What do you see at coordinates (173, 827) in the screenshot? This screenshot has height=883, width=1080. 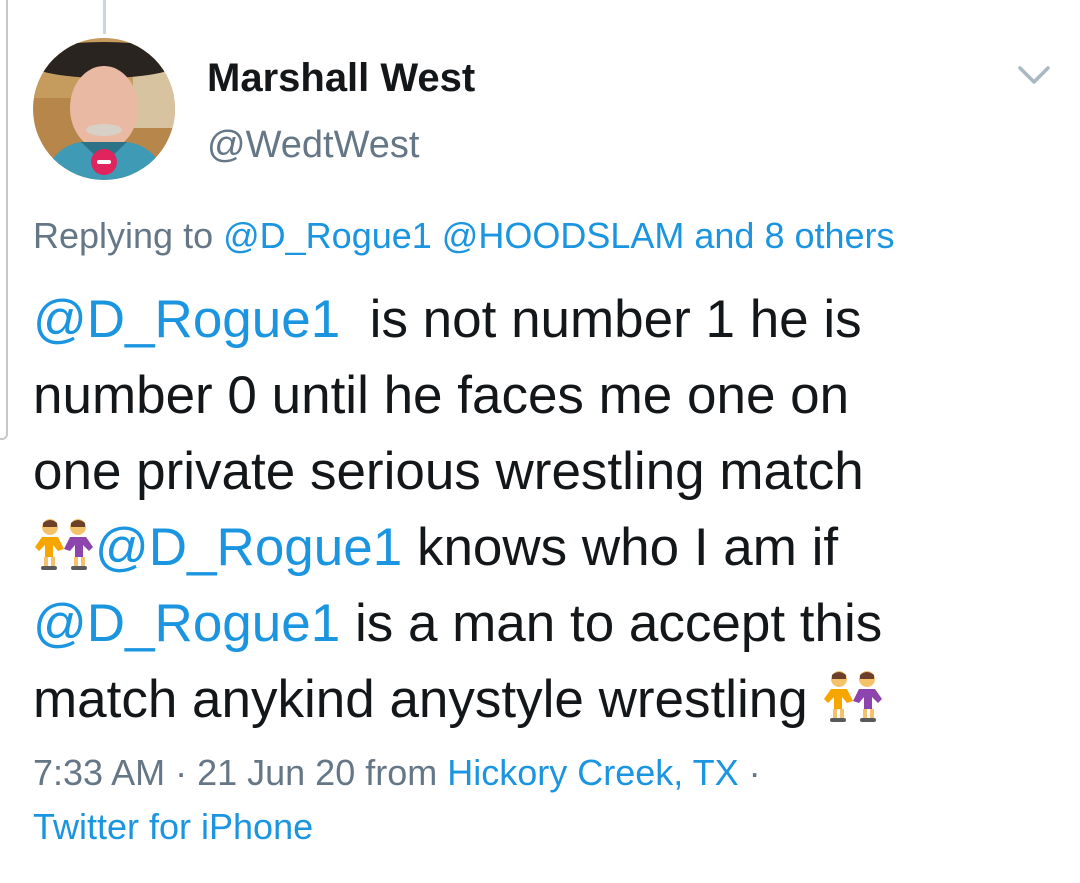 I see `tweet-source-link: Twitter for iPhone` at bounding box center [173, 827].